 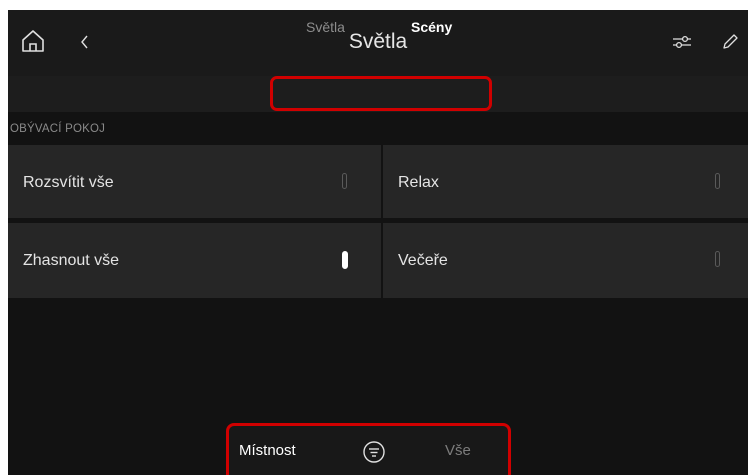 I want to click on sliders-icon, so click(x=682, y=42).